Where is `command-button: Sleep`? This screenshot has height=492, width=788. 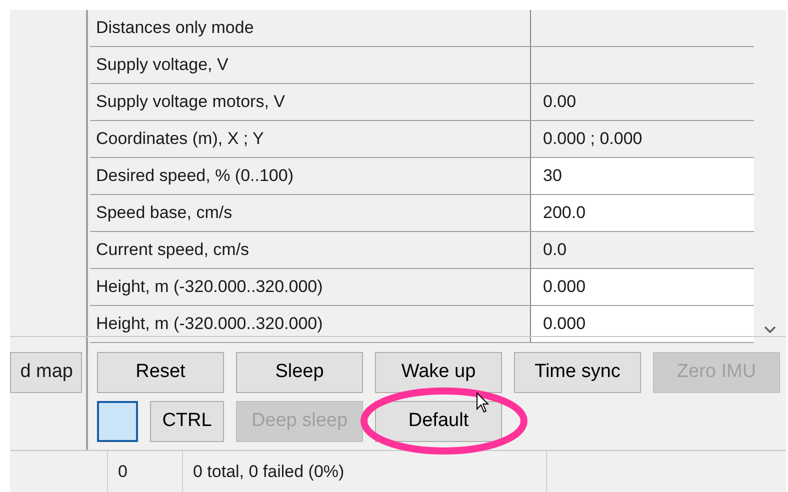 command-button: Sleep is located at coordinates (299, 372).